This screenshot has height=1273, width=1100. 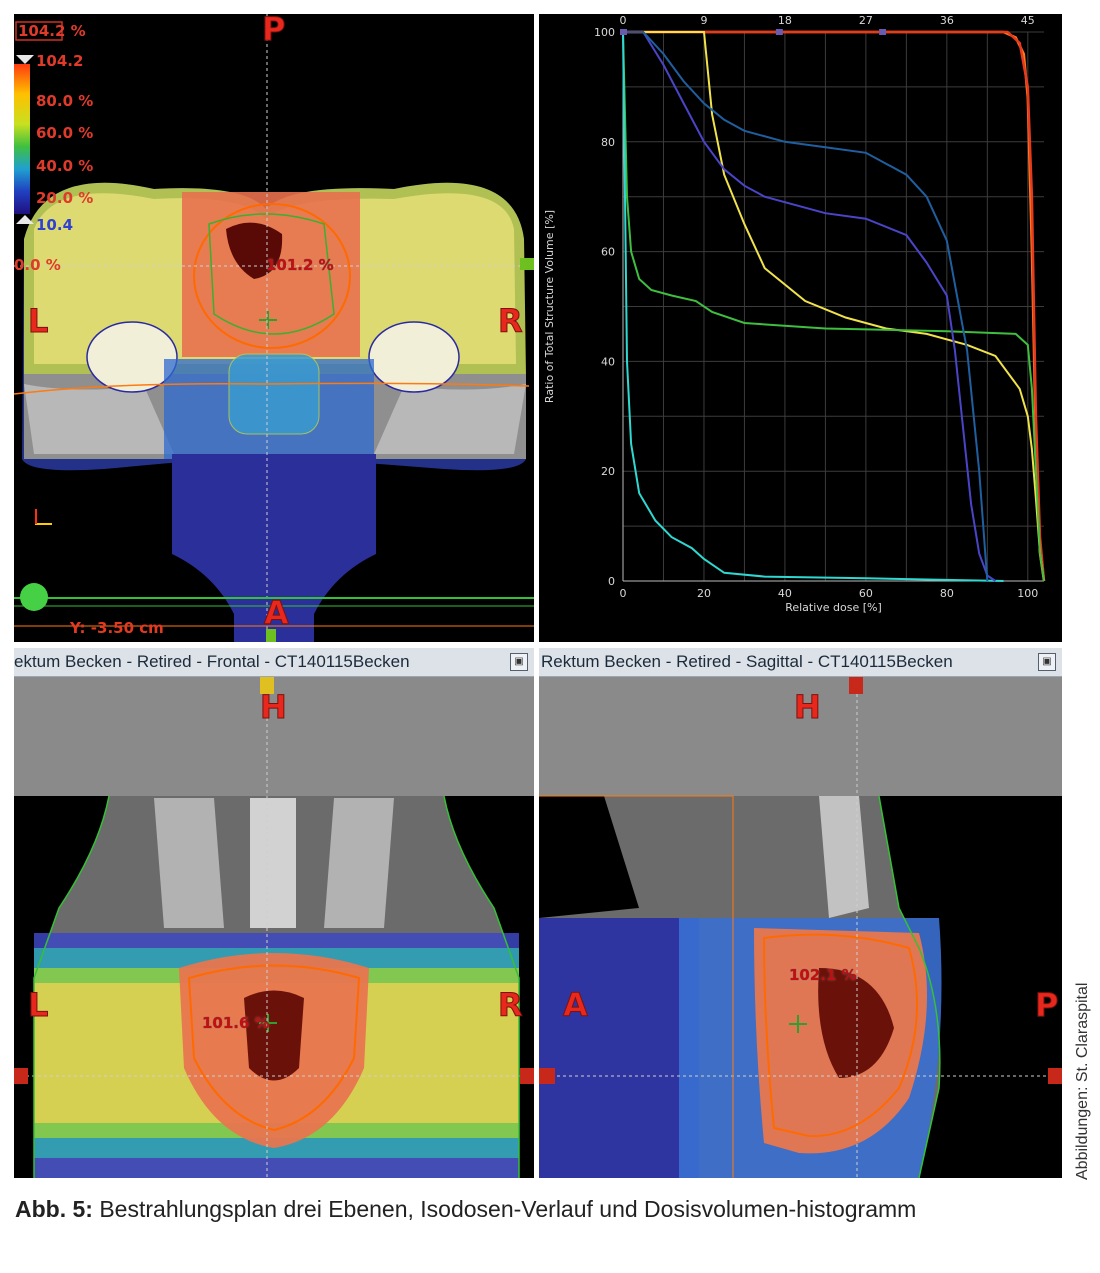 I want to click on top-tick-label: 9, so click(x=703, y=20).